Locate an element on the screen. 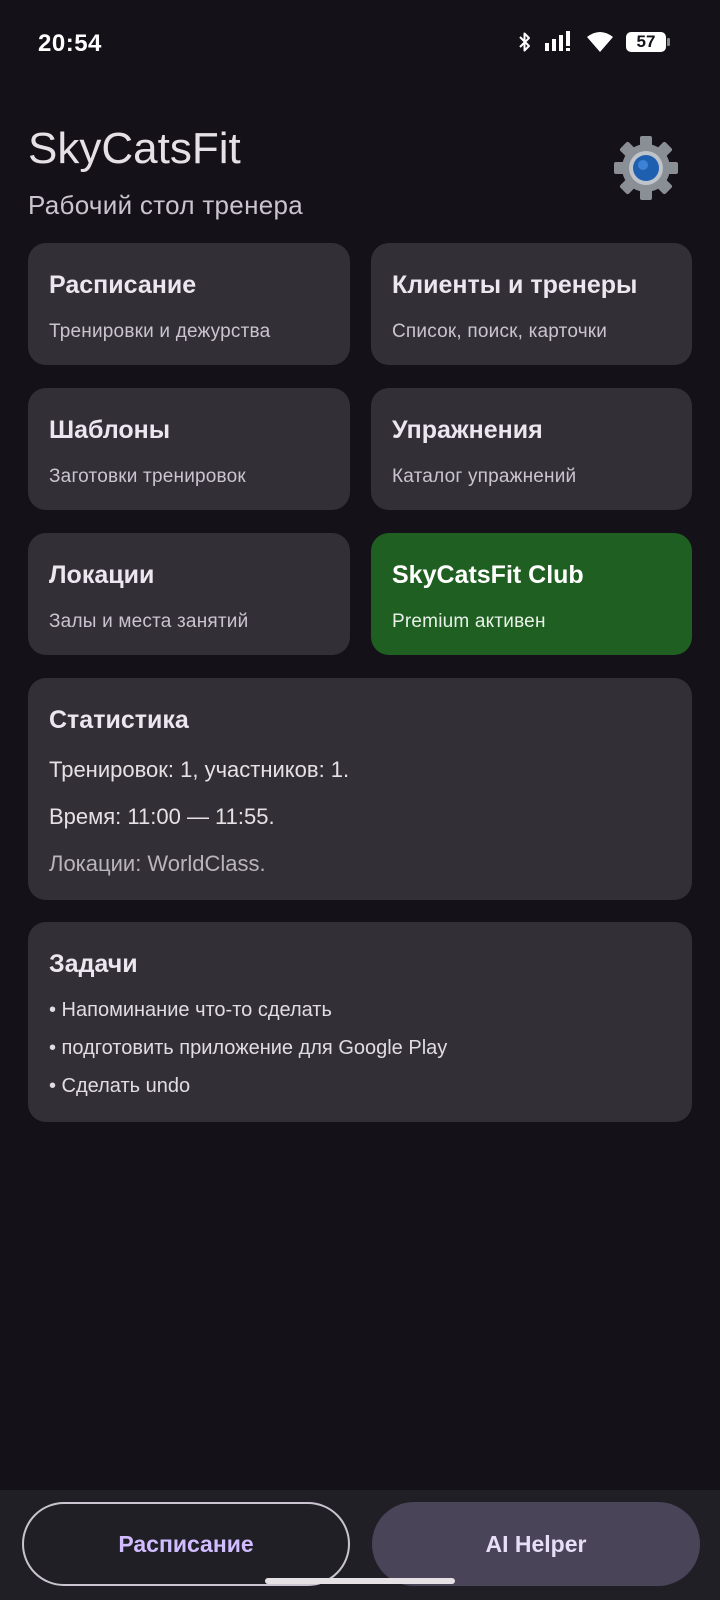 The width and height of the screenshot is (720, 1600). stats-line: Локации: WorldClass. is located at coordinates (157, 863).